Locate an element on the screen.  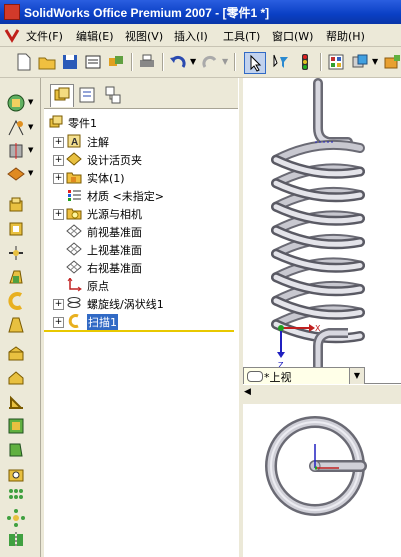
fillet-icon is located at coordinates (16, 354).